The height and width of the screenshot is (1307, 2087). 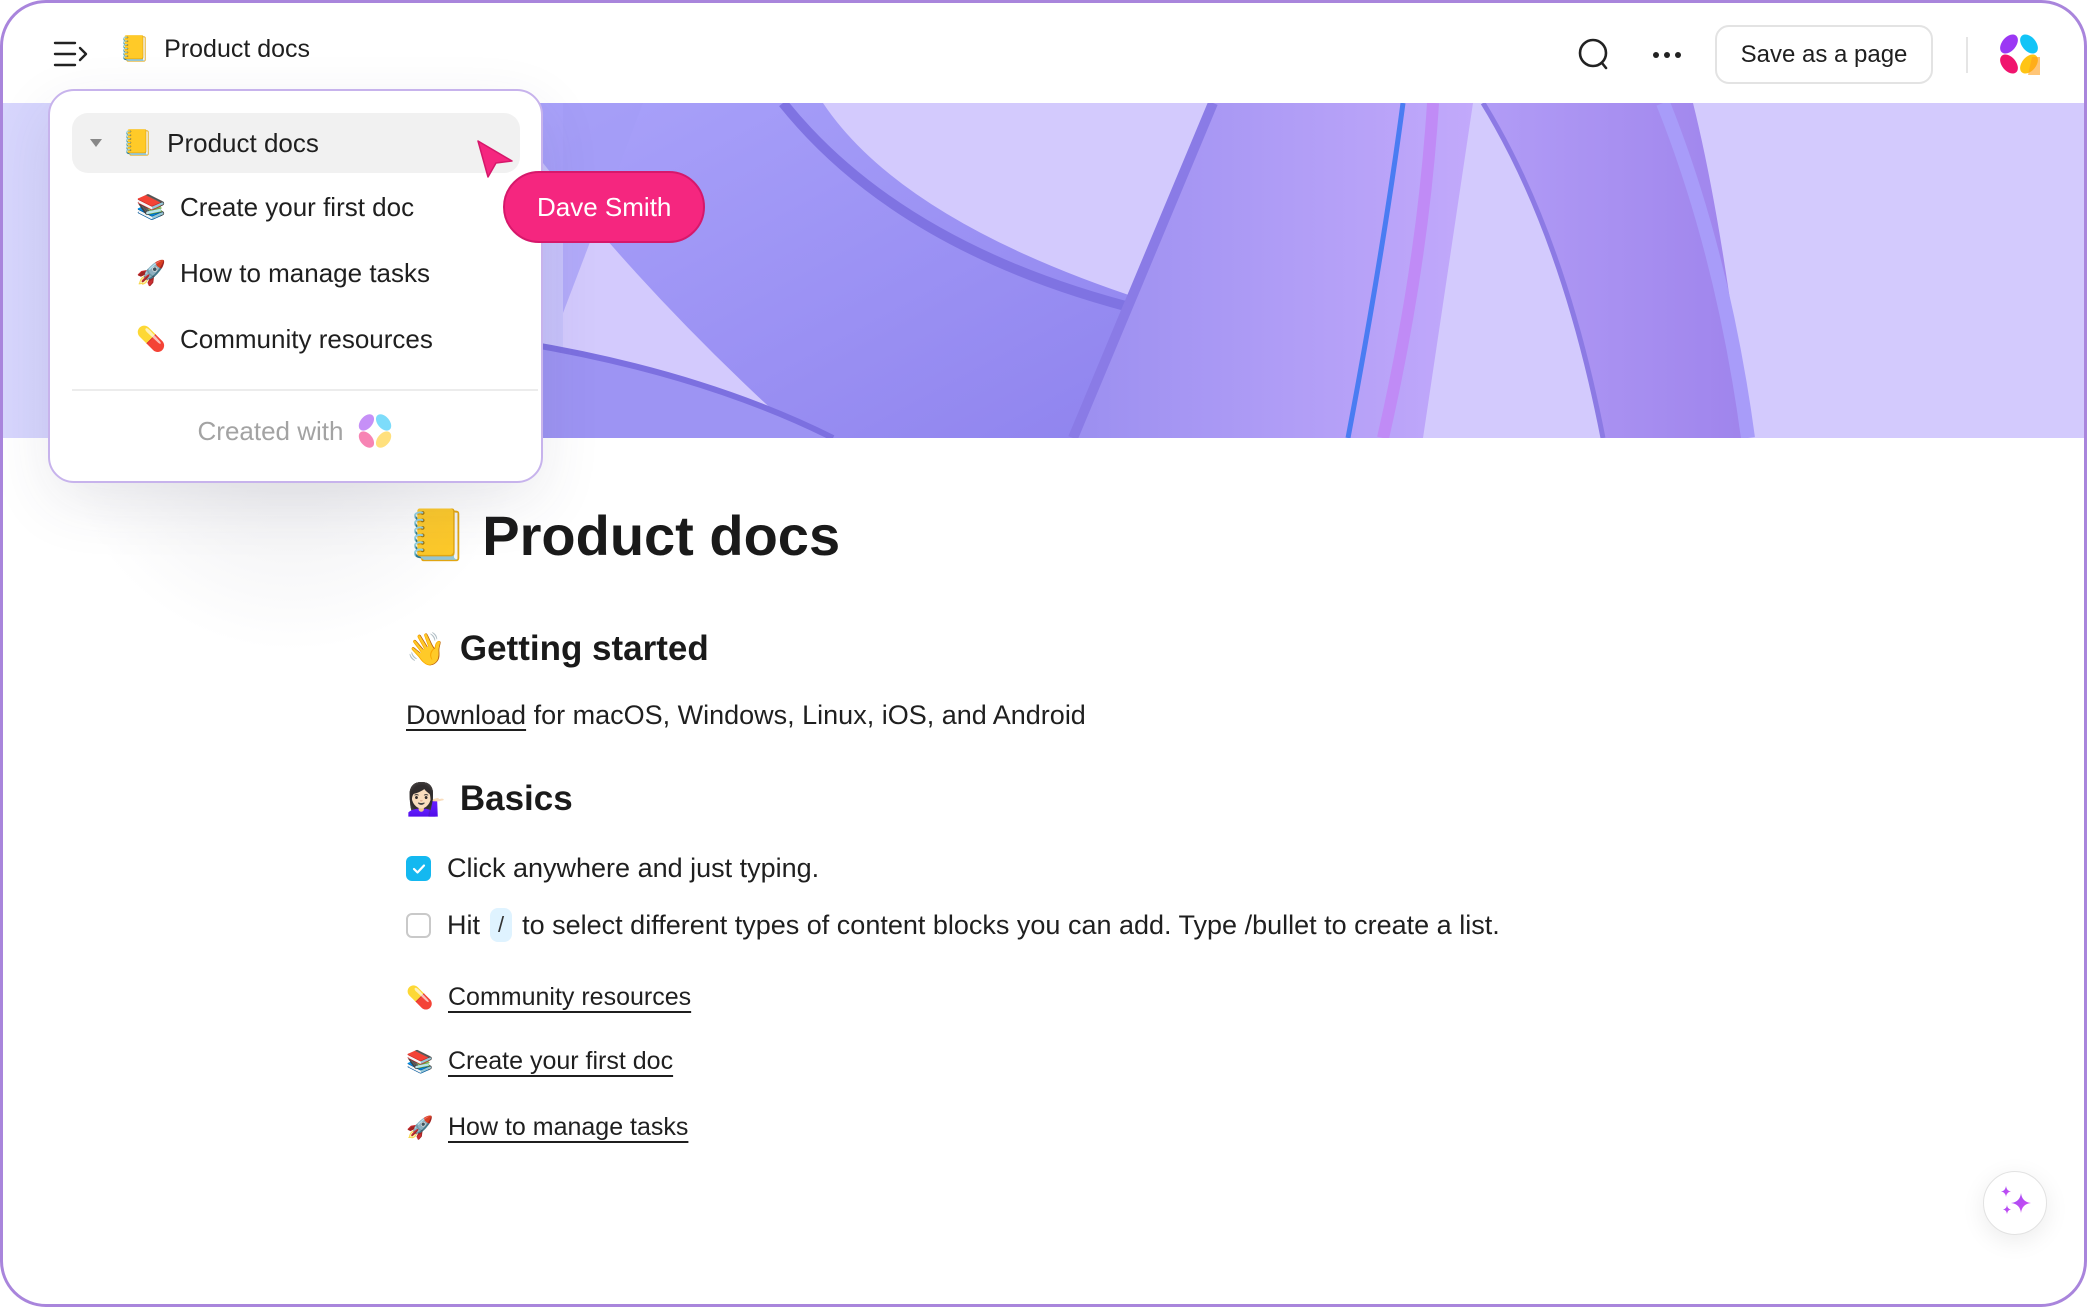 I want to click on toolbar-divider, so click(x=1967, y=55).